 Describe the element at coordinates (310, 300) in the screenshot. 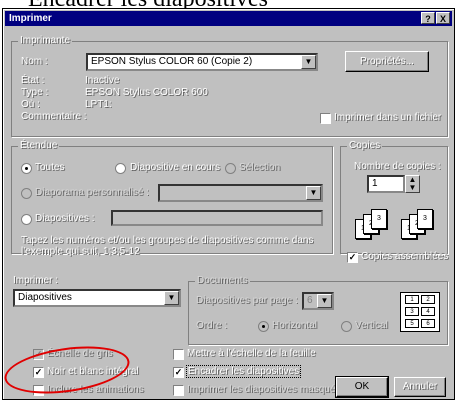

I see `per-page-value: 6` at that location.